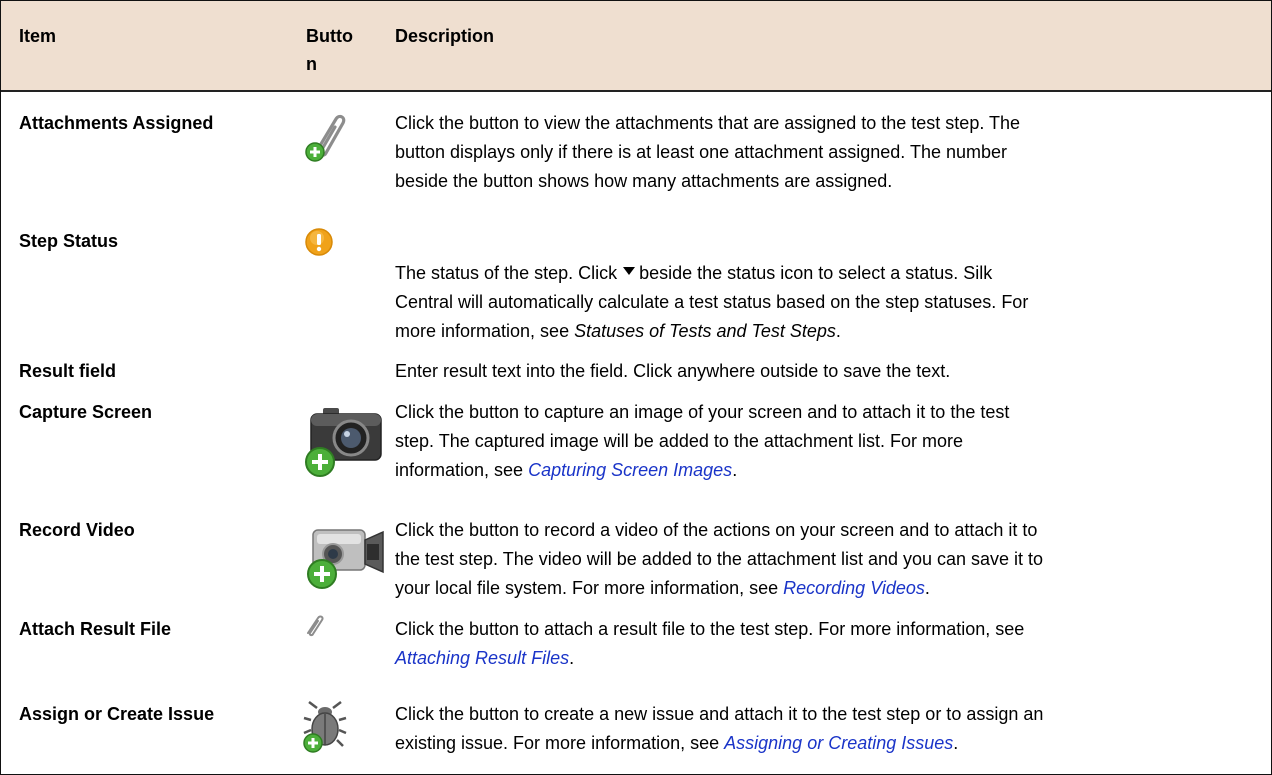 Image resolution: width=1272 pixels, height=775 pixels. I want to click on row-item-label: Attachments Assigned, so click(116, 123).